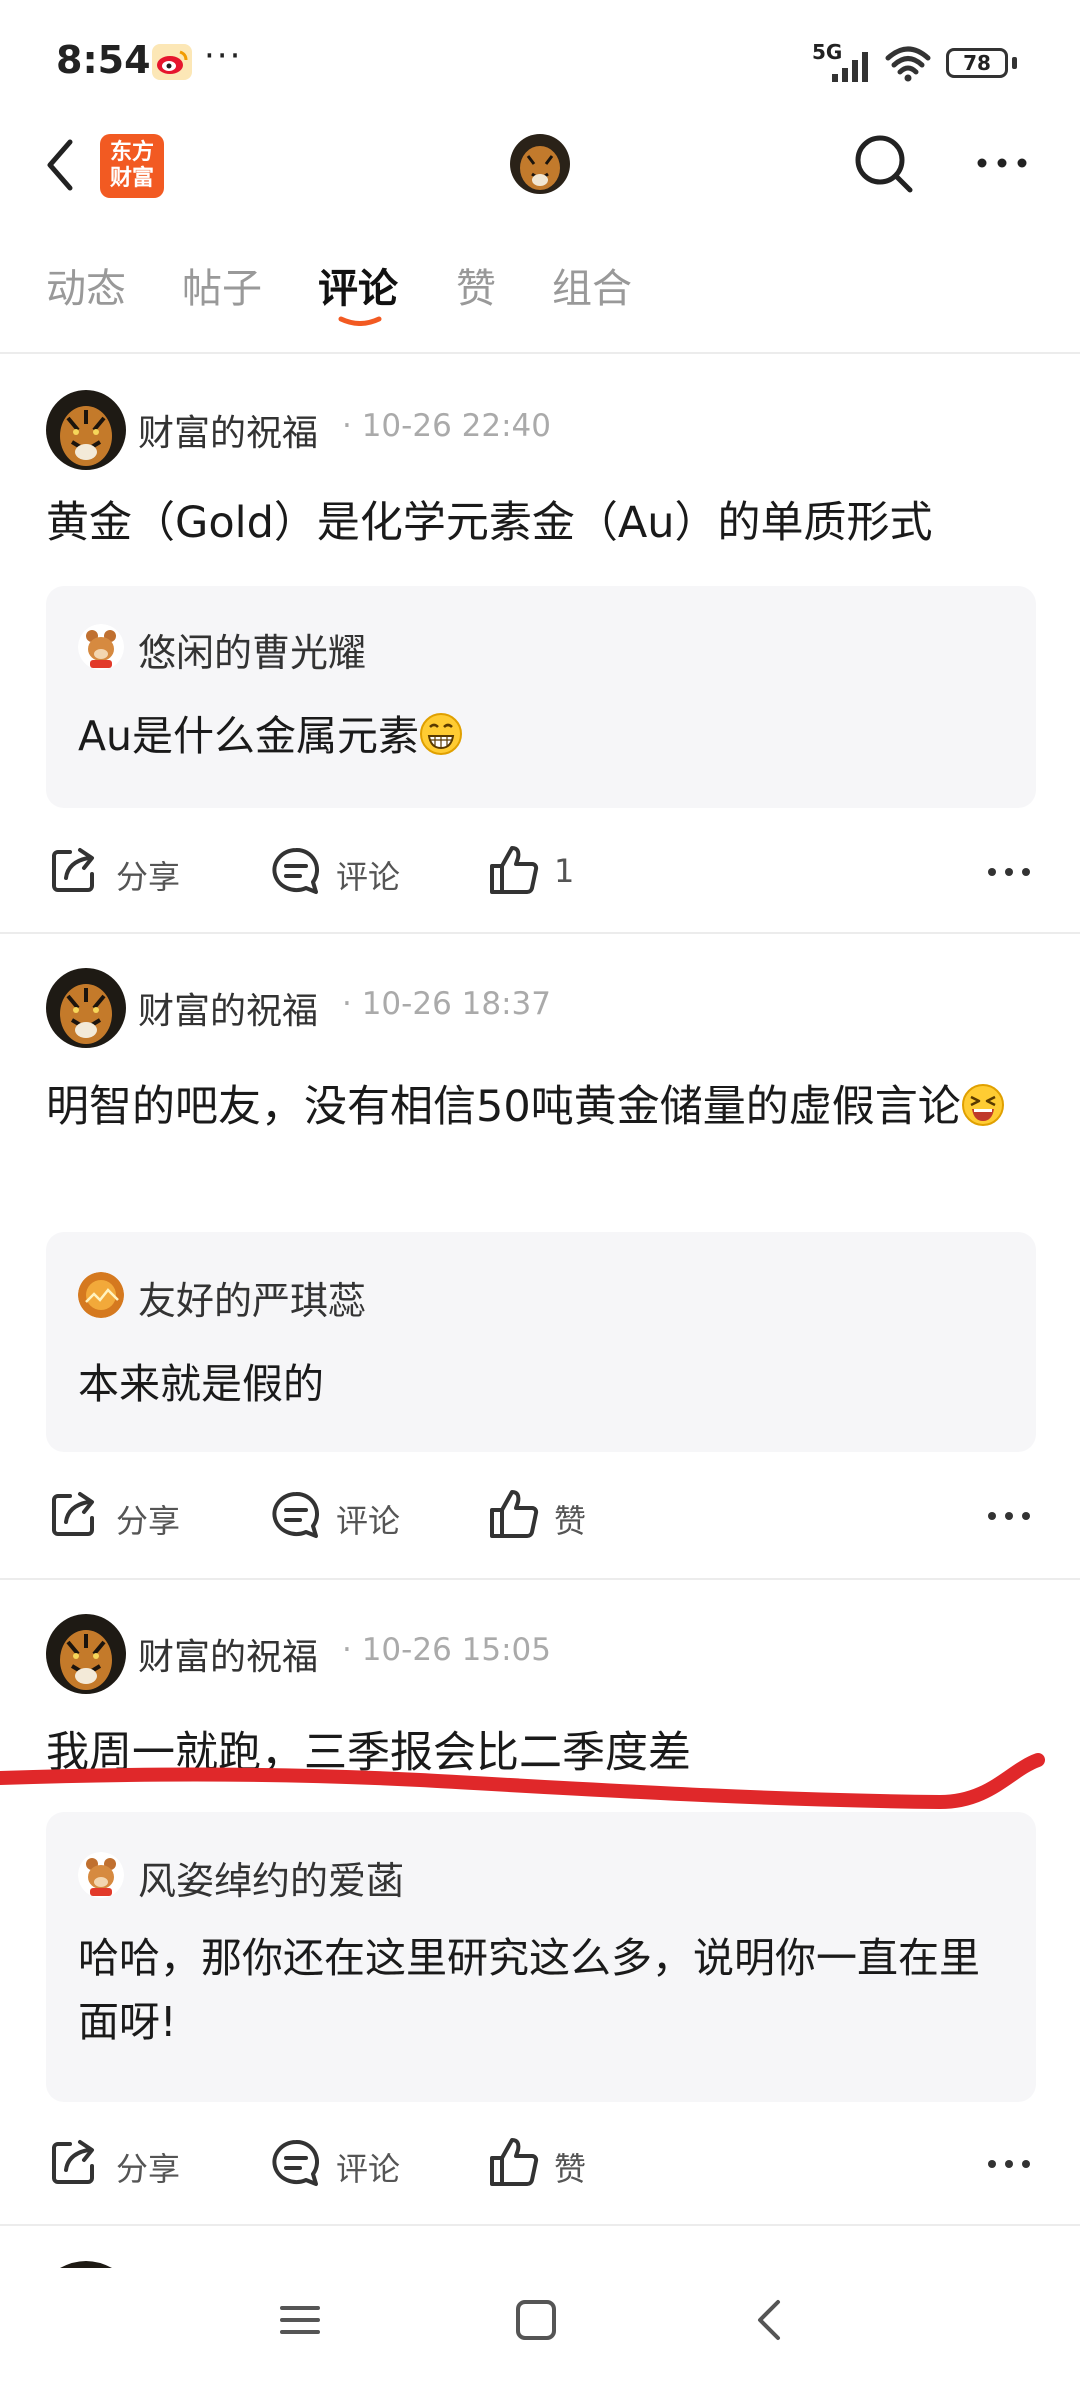 This screenshot has width=1080, height=2400. I want to click on comment-text-line: 明智的吧友，没有相信50吨黄金储量的虚假言论, so click(541, 1107).